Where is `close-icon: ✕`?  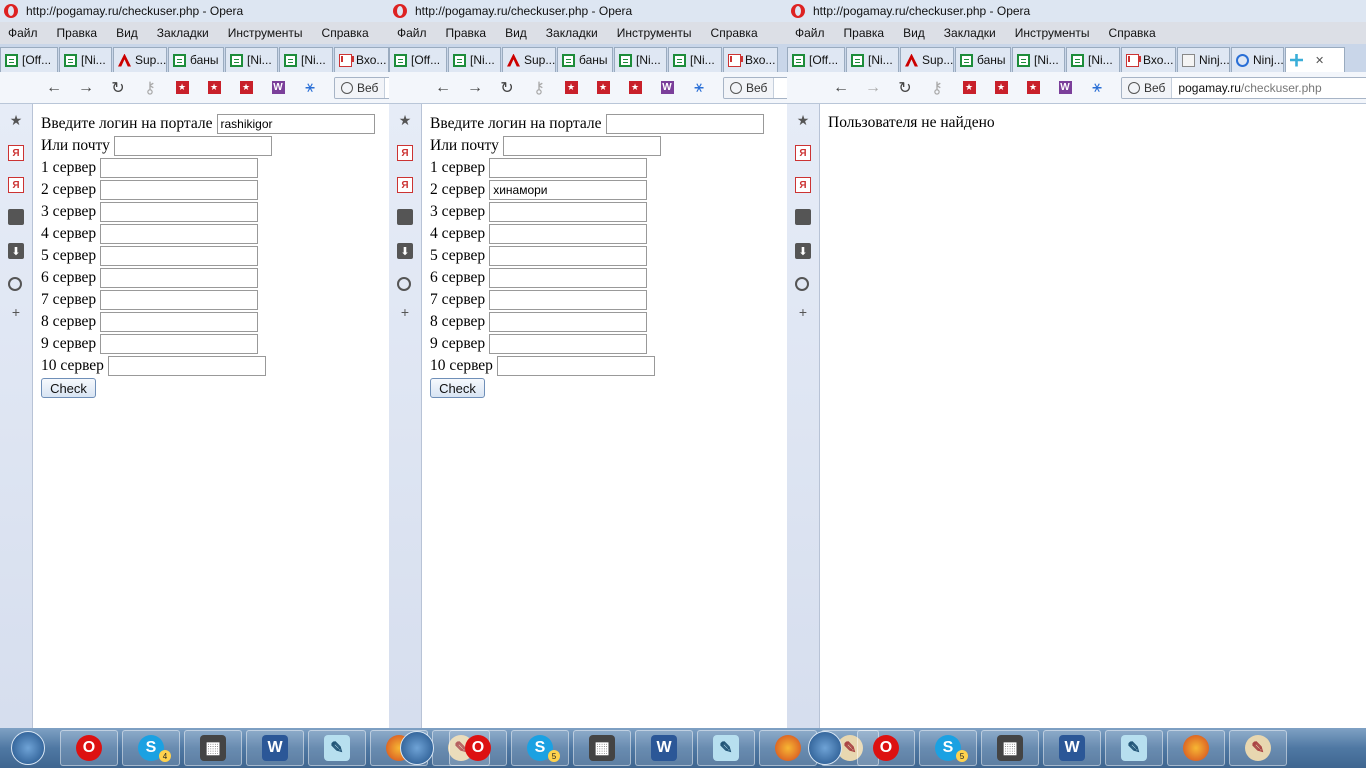
close-icon: ✕ is located at coordinates (1319, 60).